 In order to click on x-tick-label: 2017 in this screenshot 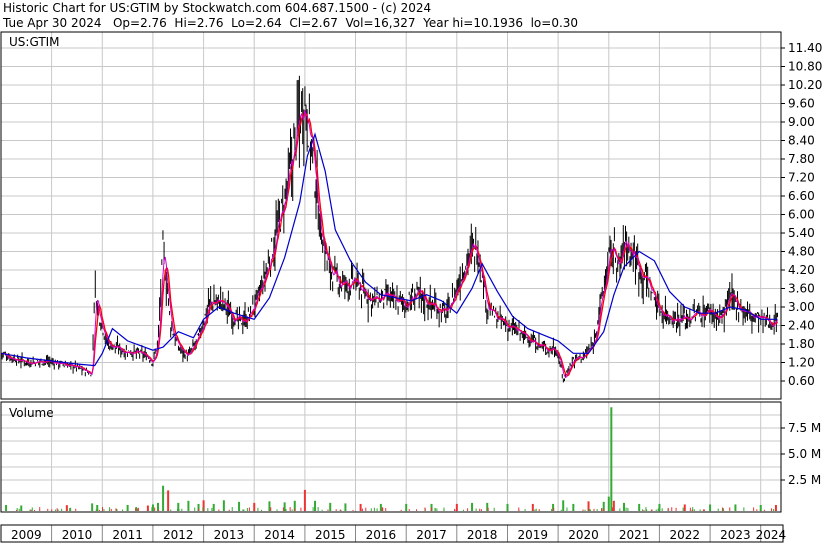, I will do `click(431, 535)`.